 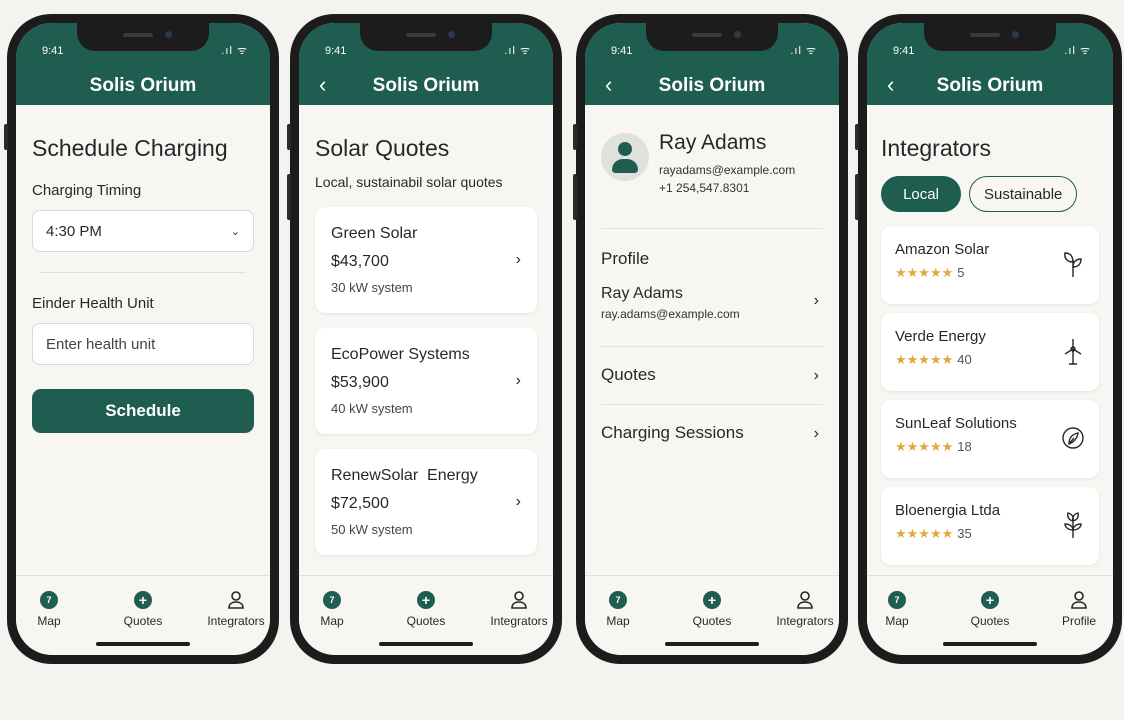 I want to click on quote-card: EcoPower Systems $53,900 40 kW system ›, so click(x=426, y=381).